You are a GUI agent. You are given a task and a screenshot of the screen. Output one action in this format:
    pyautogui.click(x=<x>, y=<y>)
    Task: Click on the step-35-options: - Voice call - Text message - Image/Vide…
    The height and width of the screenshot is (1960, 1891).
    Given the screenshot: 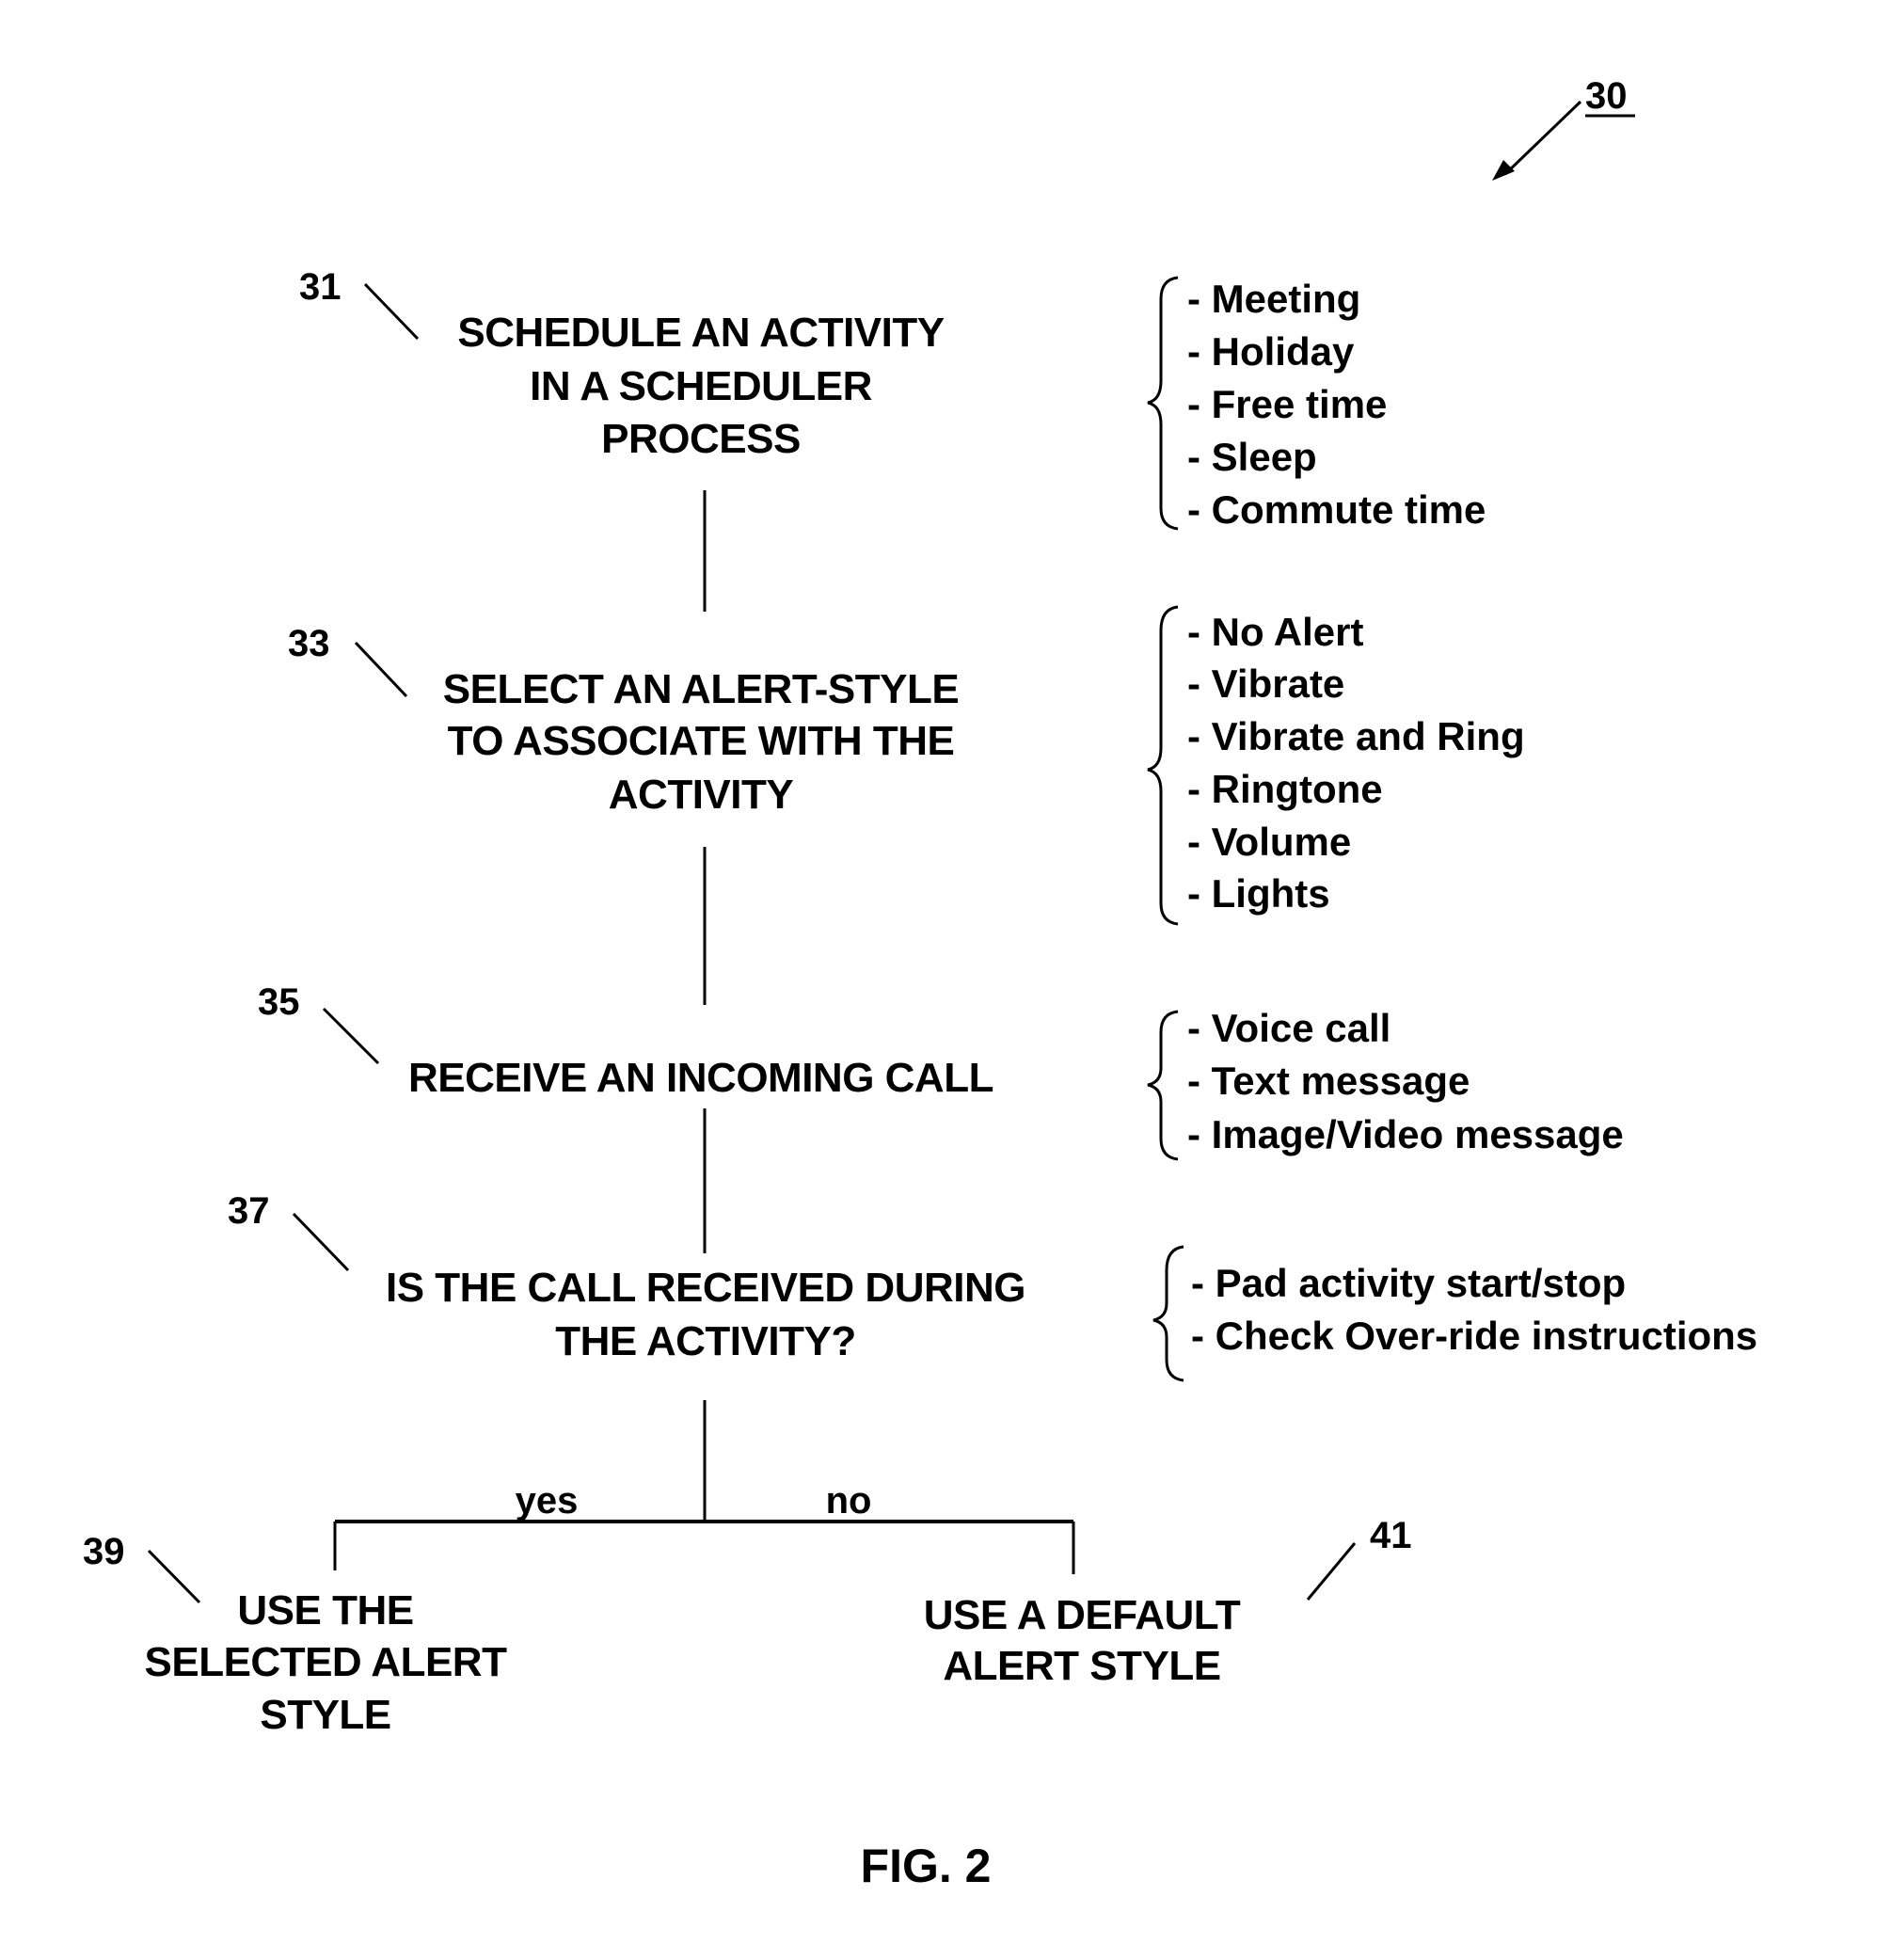 What is the action you would take?
    pyautogui.click(x=1385, y=1083)
    